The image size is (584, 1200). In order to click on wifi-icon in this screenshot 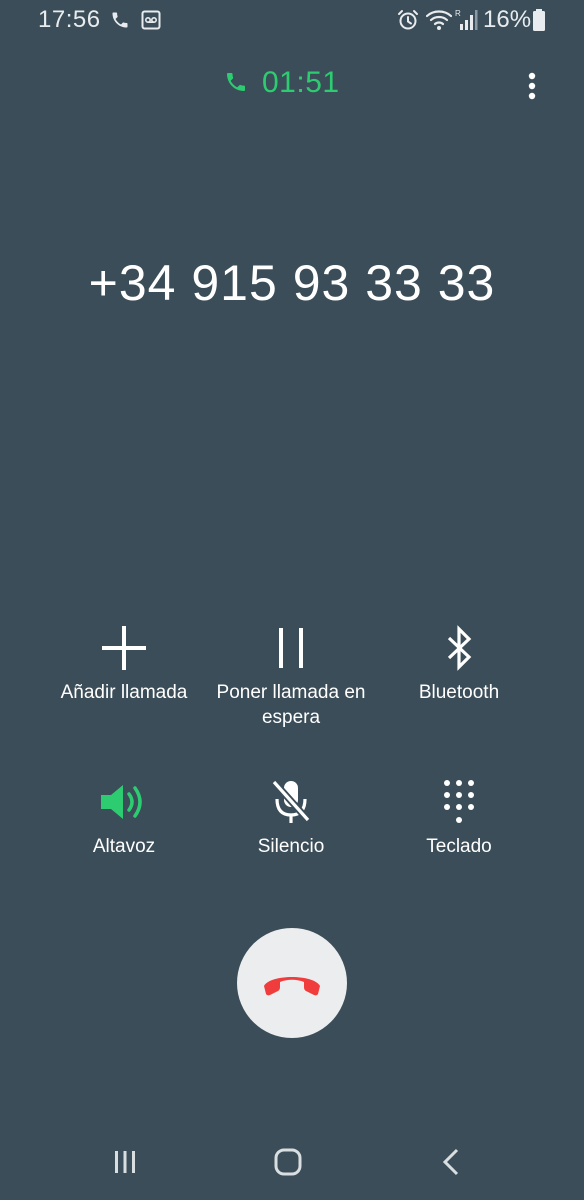, I will do `click(439, 22)`.